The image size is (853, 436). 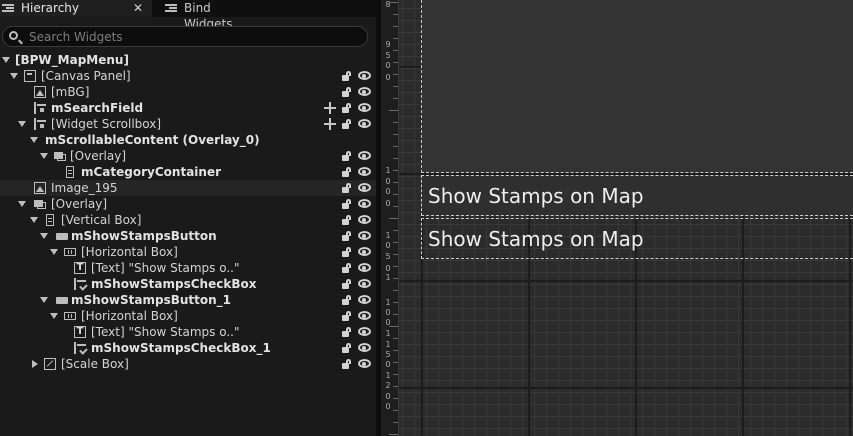 I want to click on tree-row-mbg: [mBG], so click(x=188, y=92).